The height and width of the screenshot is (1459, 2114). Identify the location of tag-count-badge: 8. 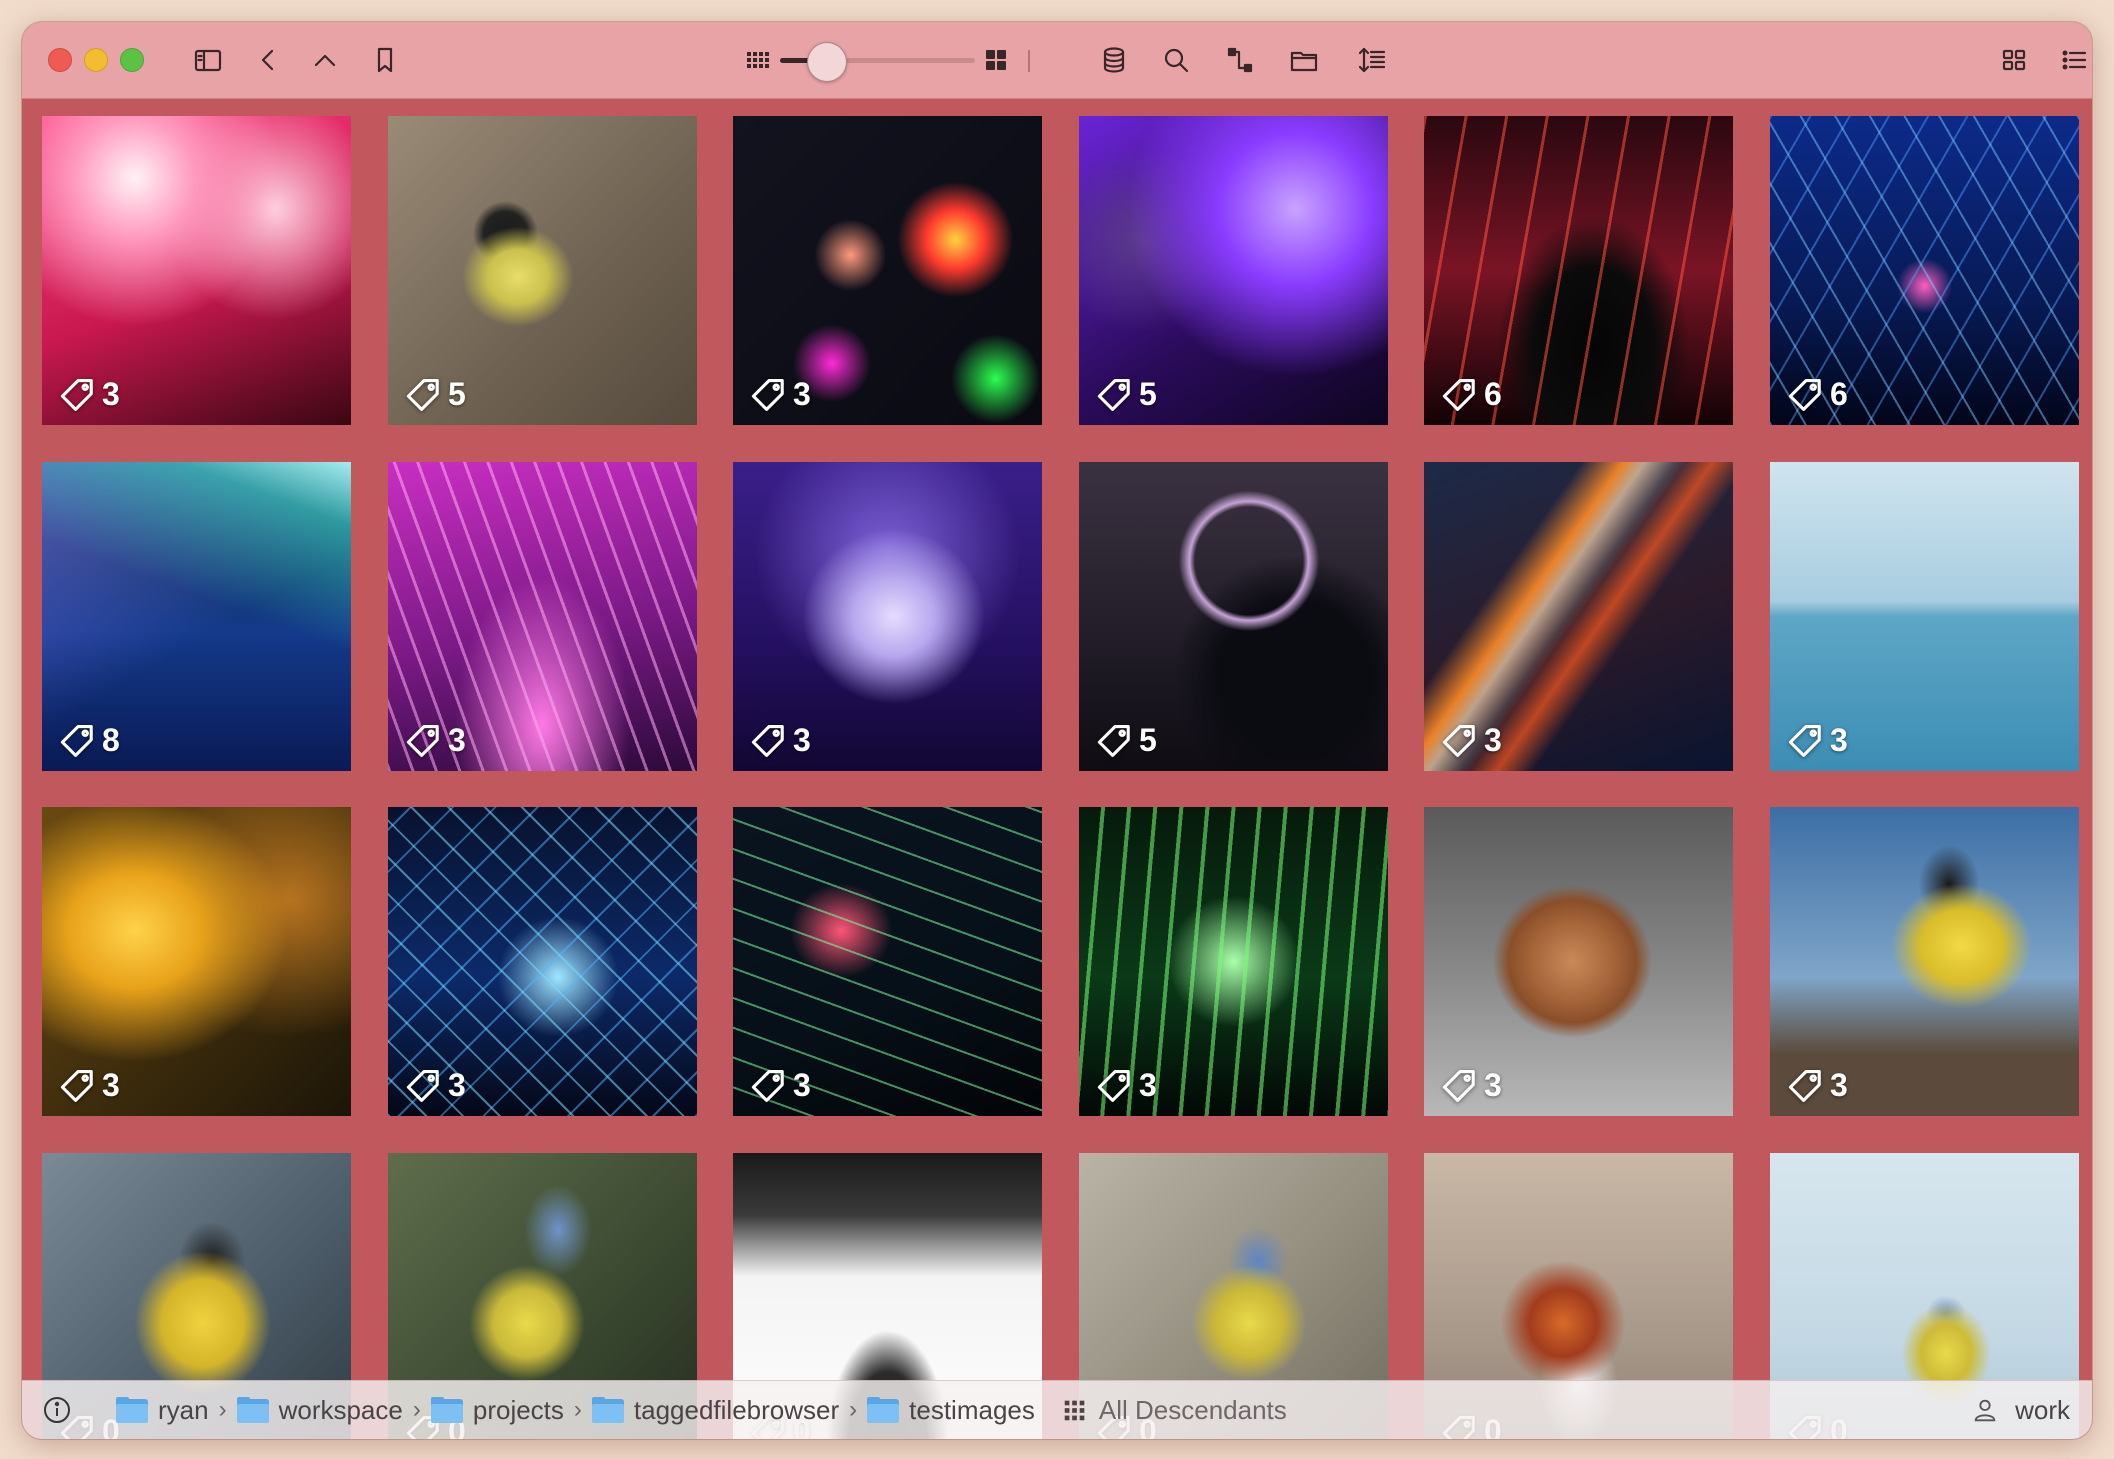
(90, 740).